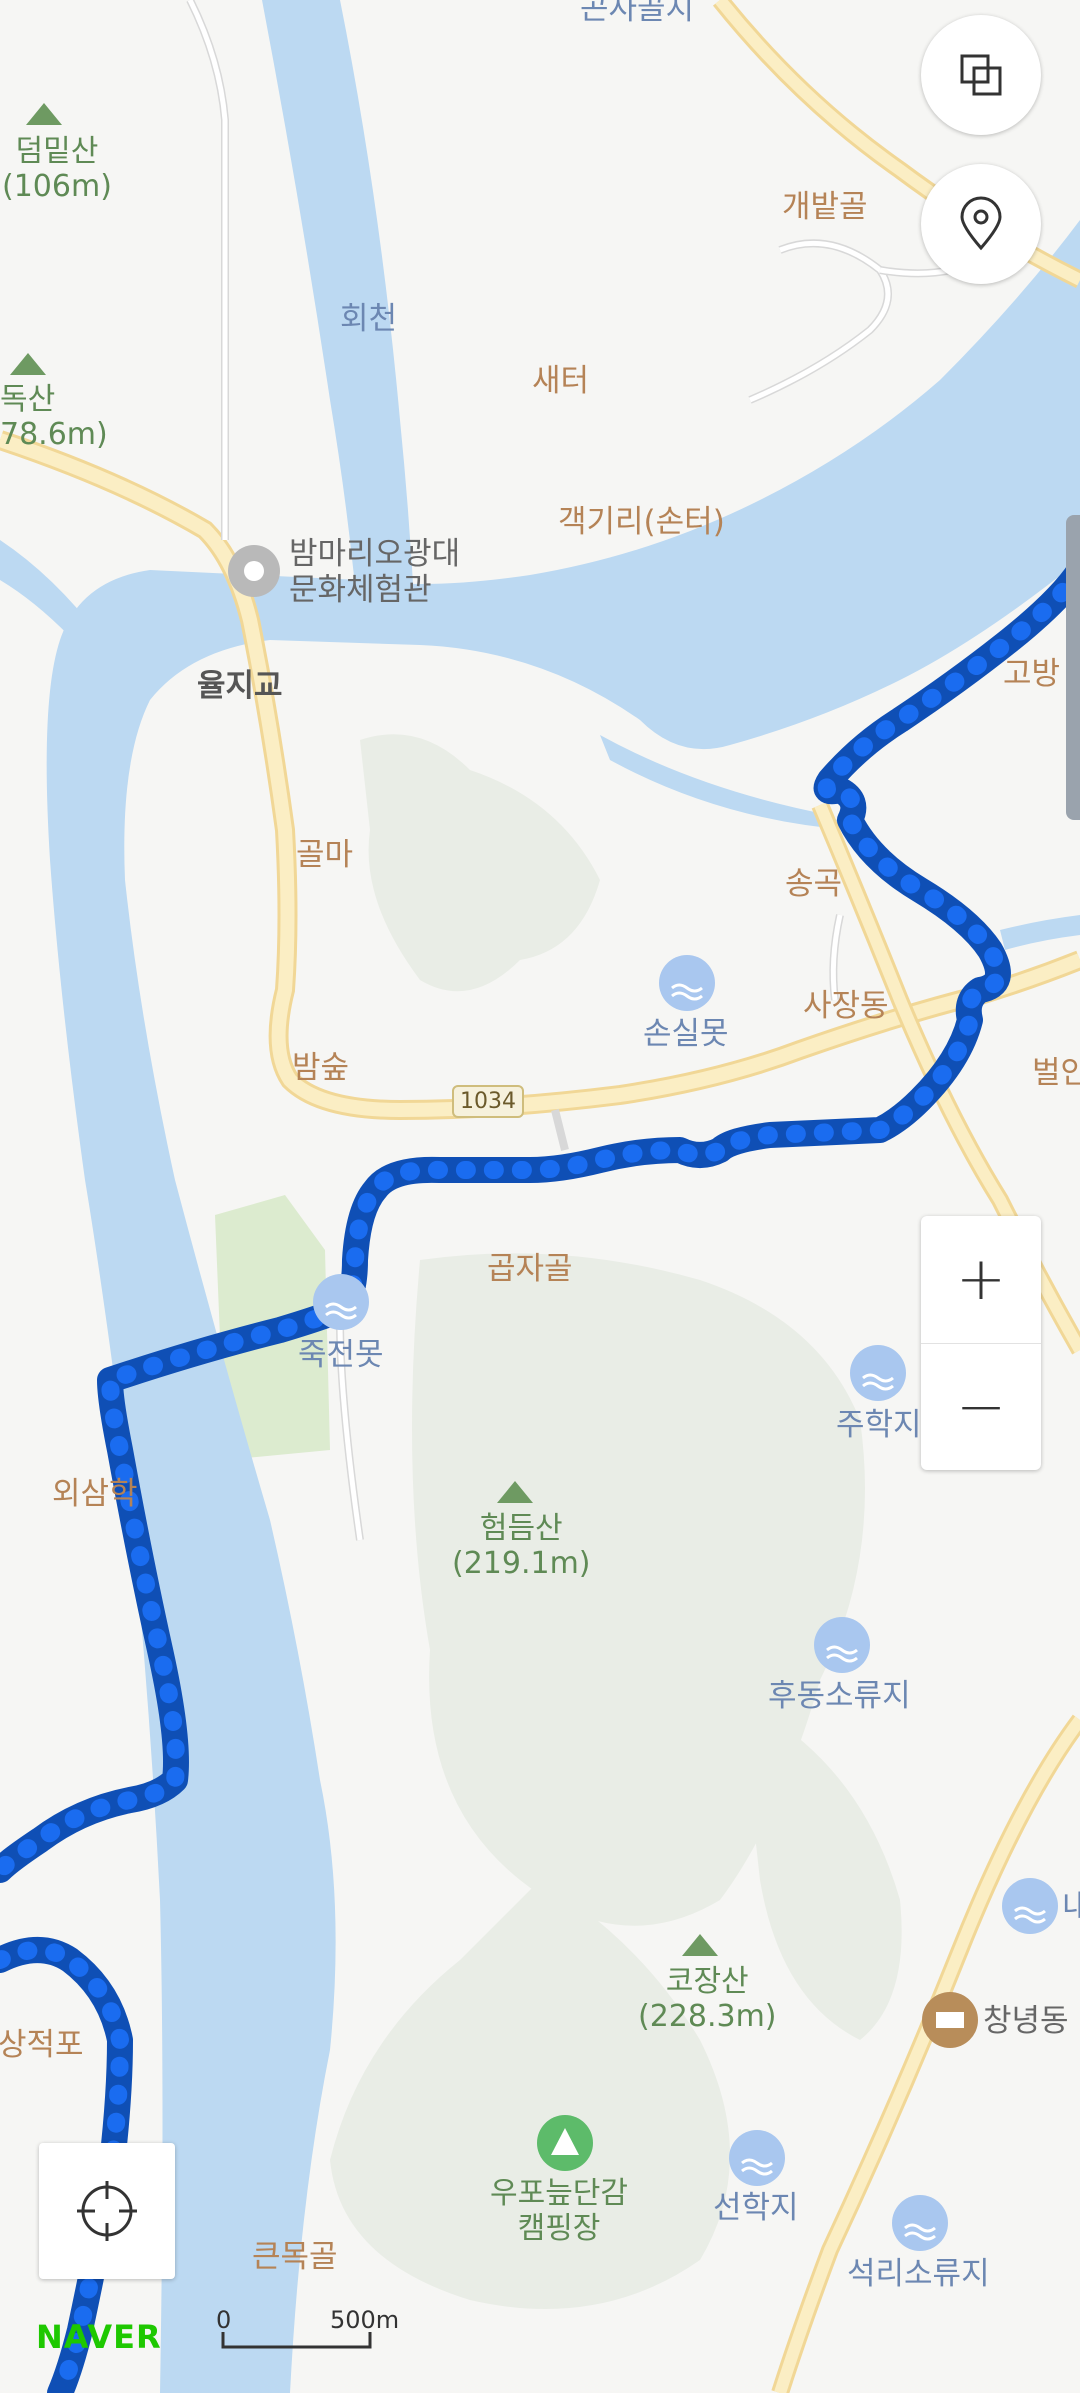 Image resolution: width=1080 pixels, height=2393 pixels. What do you see at coordinates (559, 2211) in the screenshot?
I see `facility-label-campsite: 우포늪단감 캠핑장` at bounding box center [559, 2211].